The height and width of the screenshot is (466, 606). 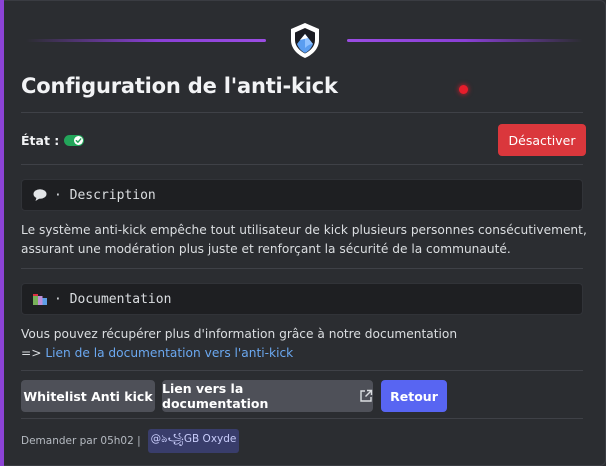 I want to click on description-heading: · Description, so click(x=302, y=195).